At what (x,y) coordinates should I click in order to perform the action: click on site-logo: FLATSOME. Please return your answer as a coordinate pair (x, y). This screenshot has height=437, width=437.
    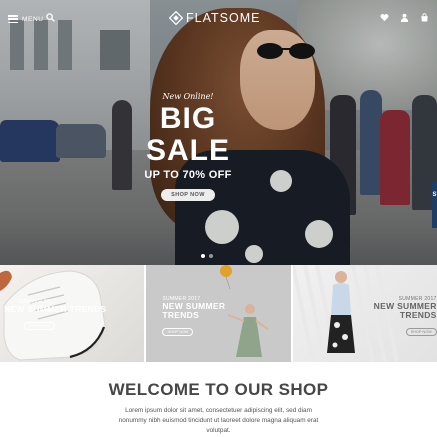
    Looking at the image, I should click on (214, 18).